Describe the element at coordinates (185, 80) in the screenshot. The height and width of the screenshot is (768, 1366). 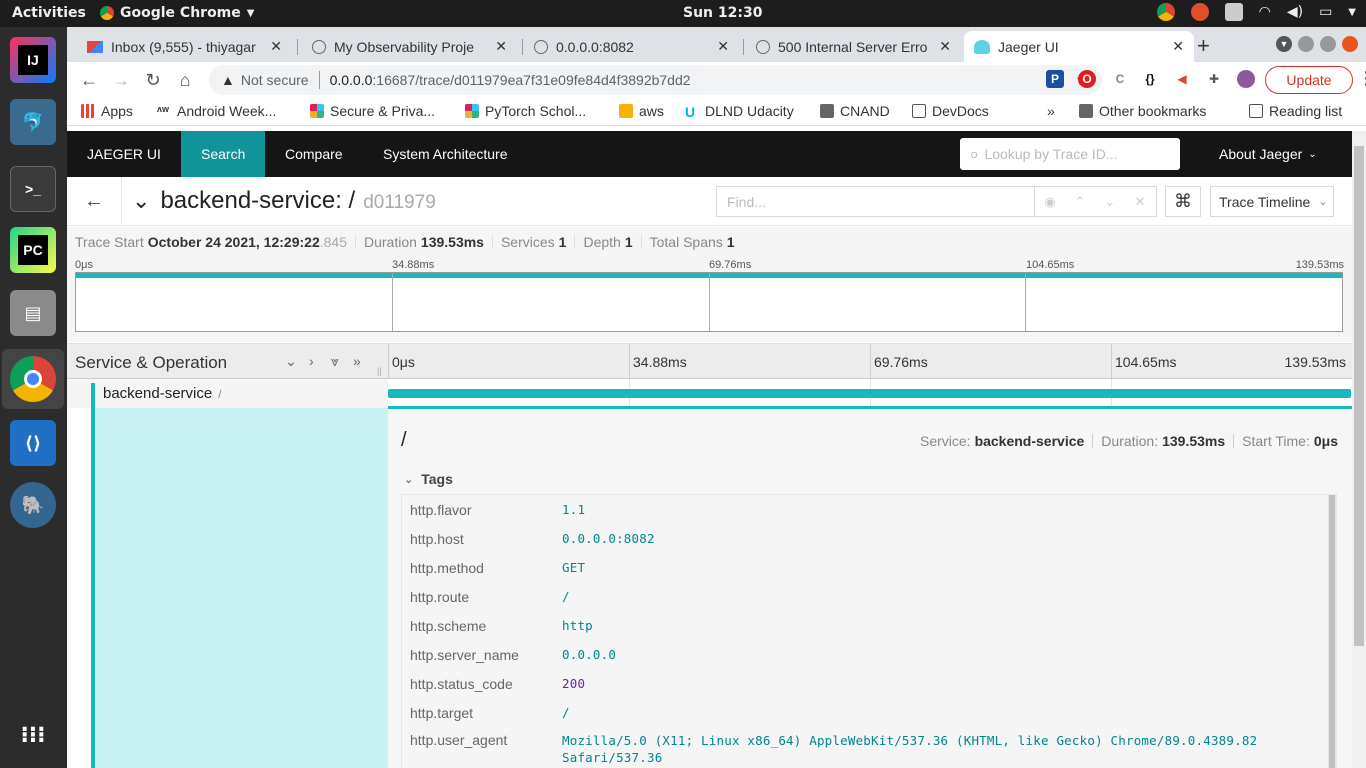
I see `home-icon: ⌂` at that location.